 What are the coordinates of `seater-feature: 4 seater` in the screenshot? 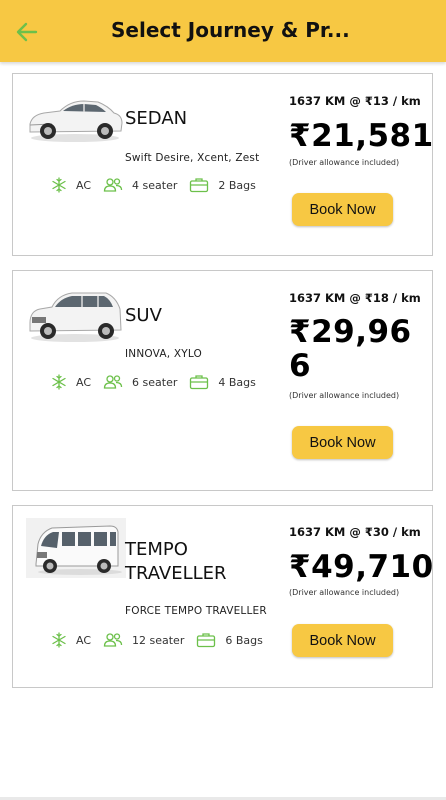 It's located at (140, 185).